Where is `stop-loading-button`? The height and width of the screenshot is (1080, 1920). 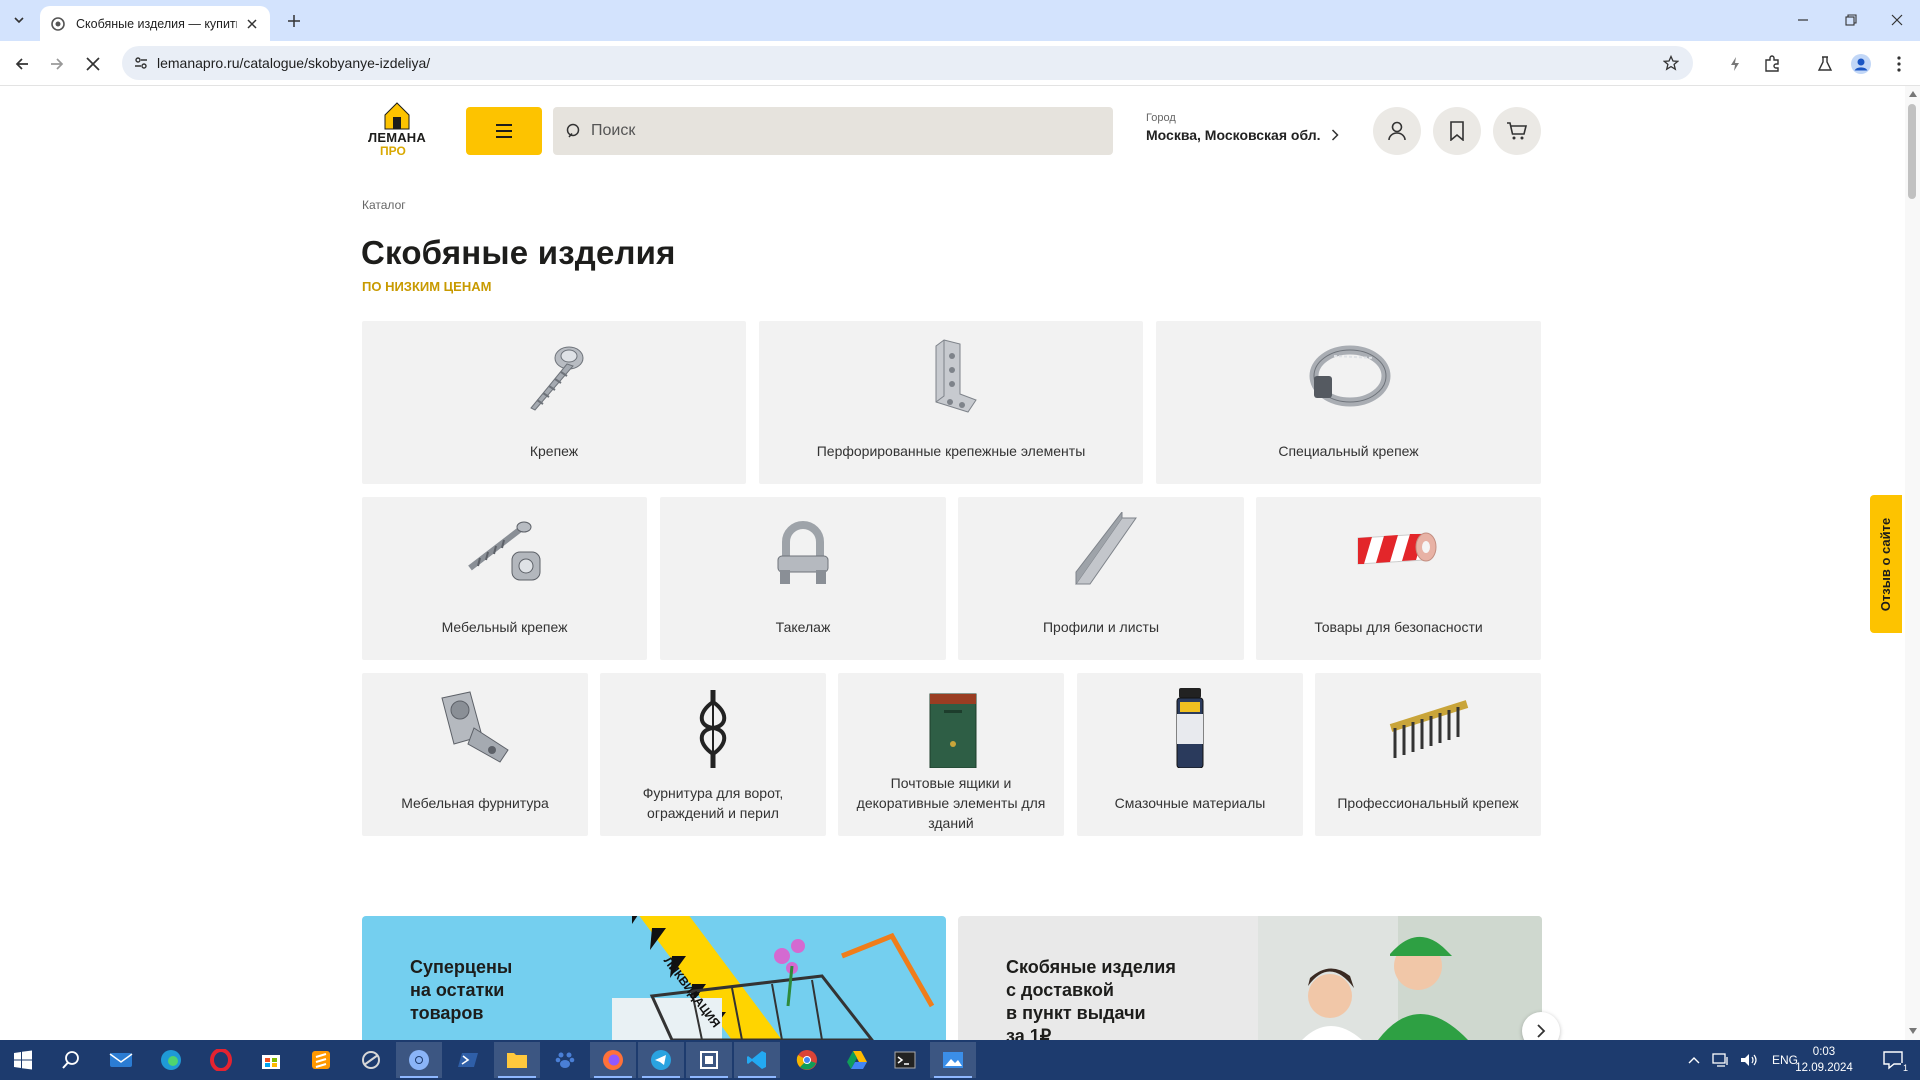
stop-loading-button is located at coordinates (93, 64).